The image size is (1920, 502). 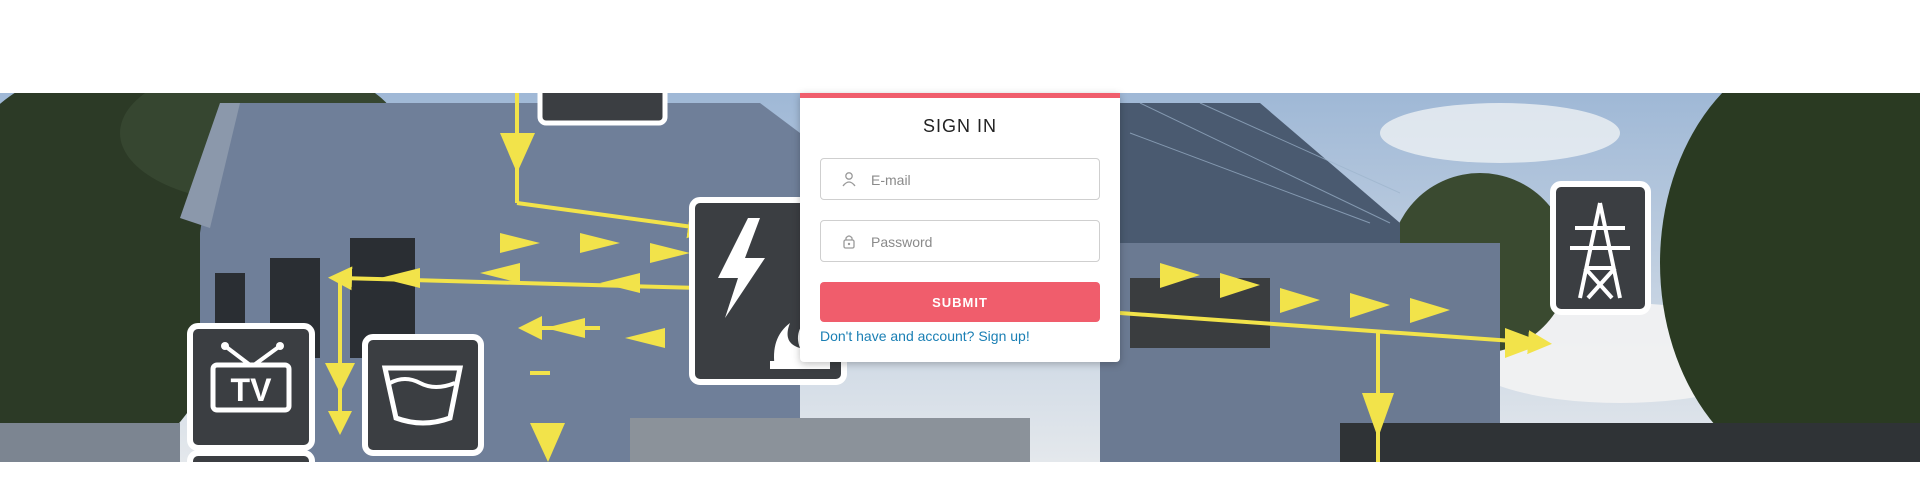 What do you see at coordinates (925, 336) in the screenshot?
I see `sign-up-link: Don't have and account? Sign up!` at bounding box center [925, 336].